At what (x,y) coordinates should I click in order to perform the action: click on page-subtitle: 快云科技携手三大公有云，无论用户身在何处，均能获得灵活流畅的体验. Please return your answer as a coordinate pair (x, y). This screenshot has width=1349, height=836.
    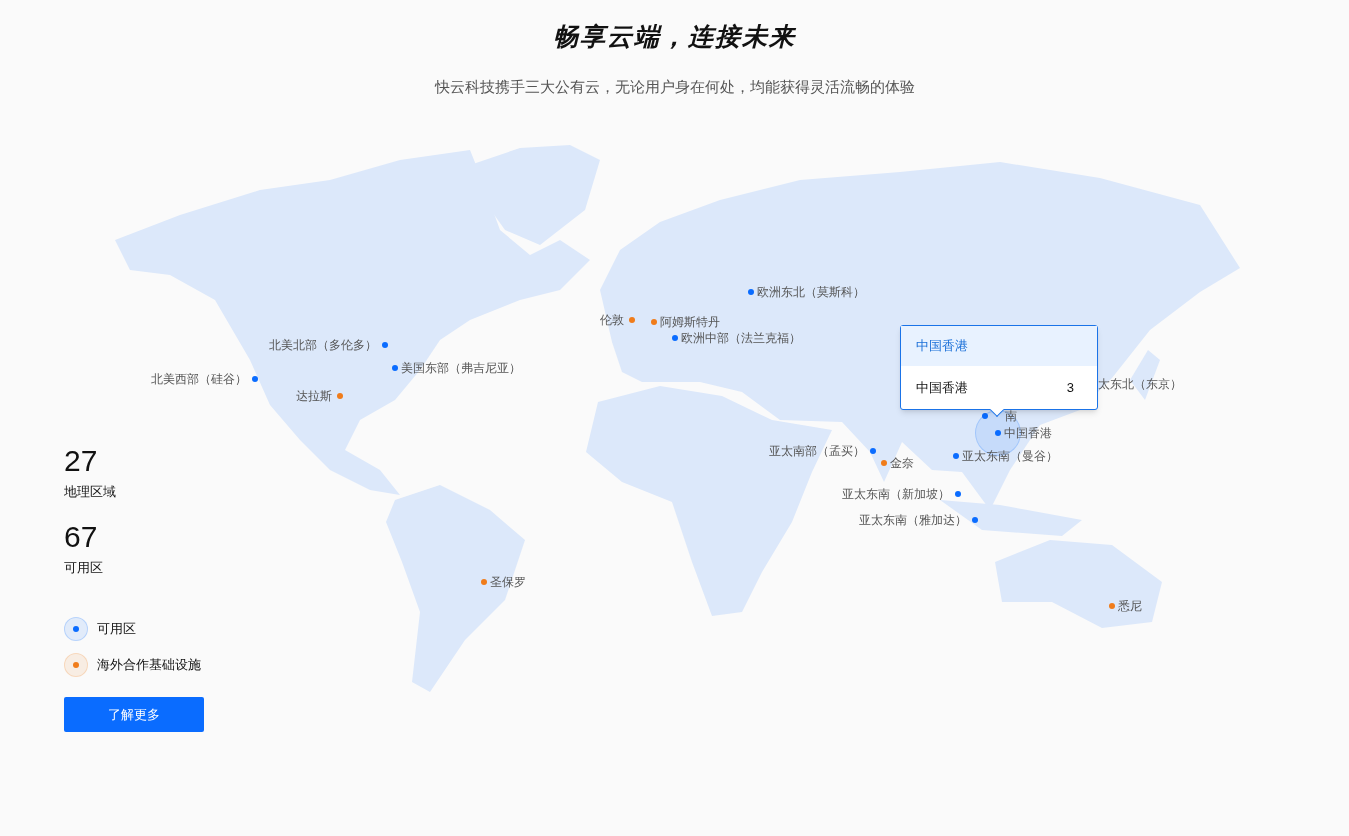
    Looking at the image, I should click on (674, 86).